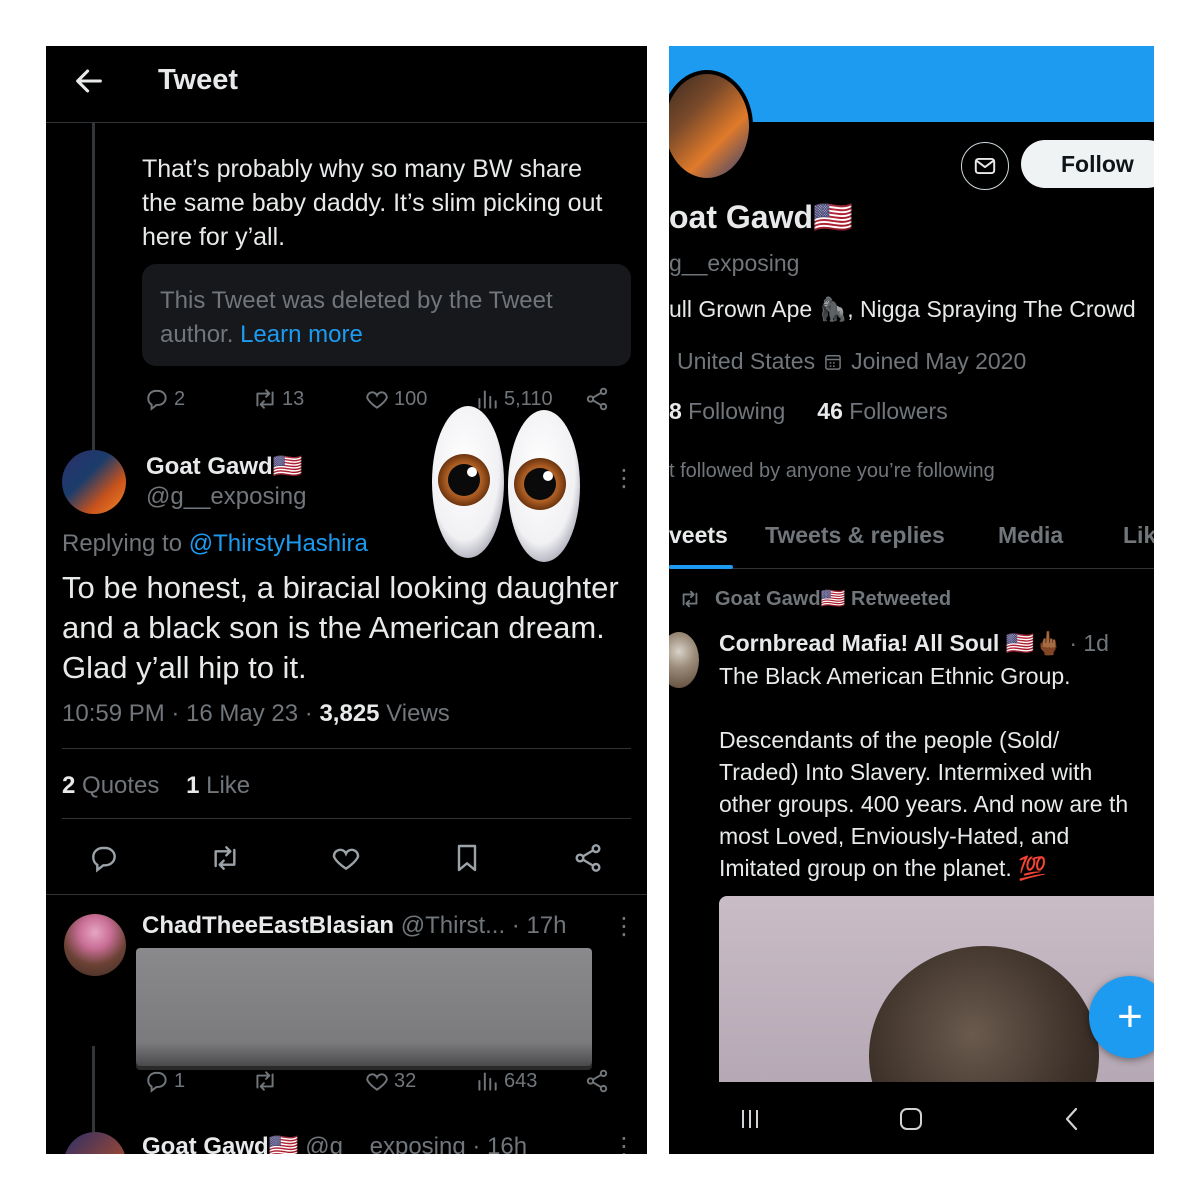 The height and width of the screenshot is (1200, 1200). Describe the element at coordinates (833, 362) in the screenshot. I see `calendar-icon` at that location.